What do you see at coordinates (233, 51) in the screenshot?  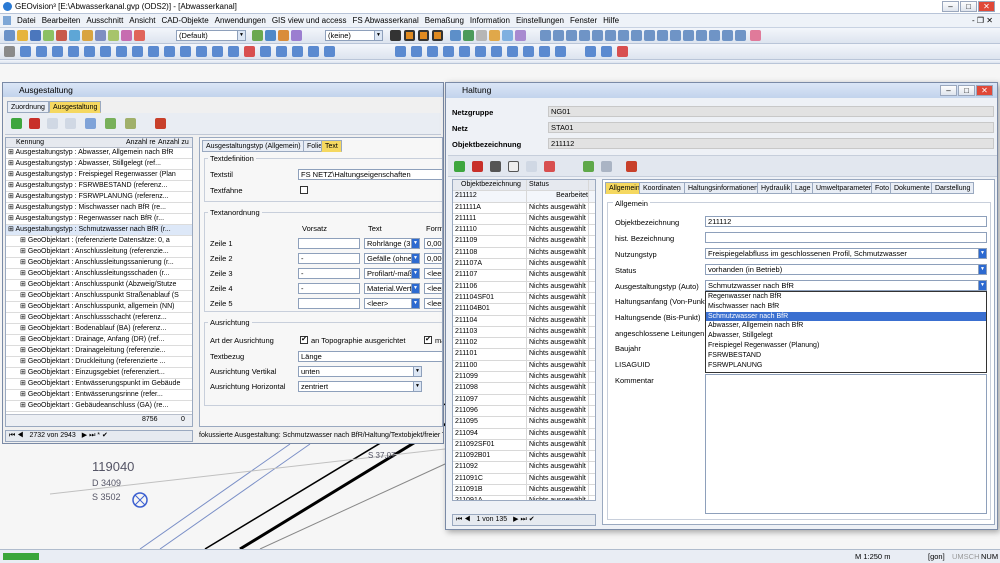 I see `fillet-icon` at bounding box center [233, 51].